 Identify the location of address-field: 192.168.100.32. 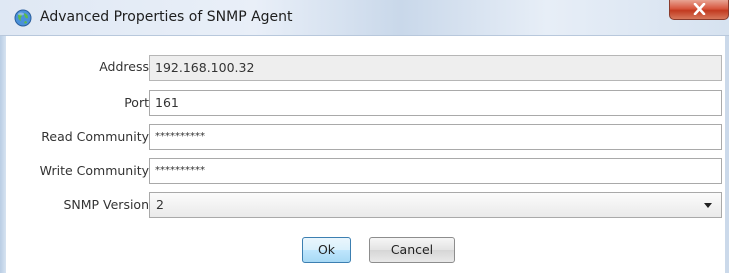
(435, 68).